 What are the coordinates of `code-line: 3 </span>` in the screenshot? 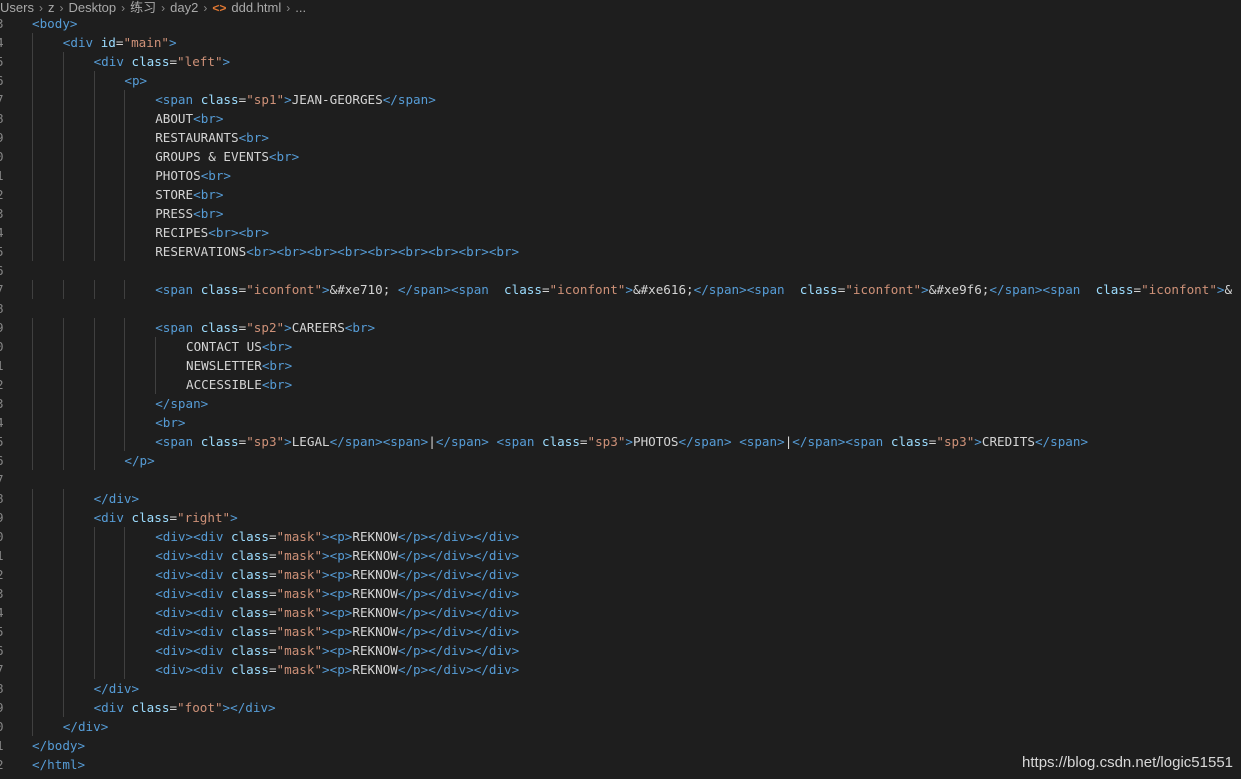 It's located at (620, 403).